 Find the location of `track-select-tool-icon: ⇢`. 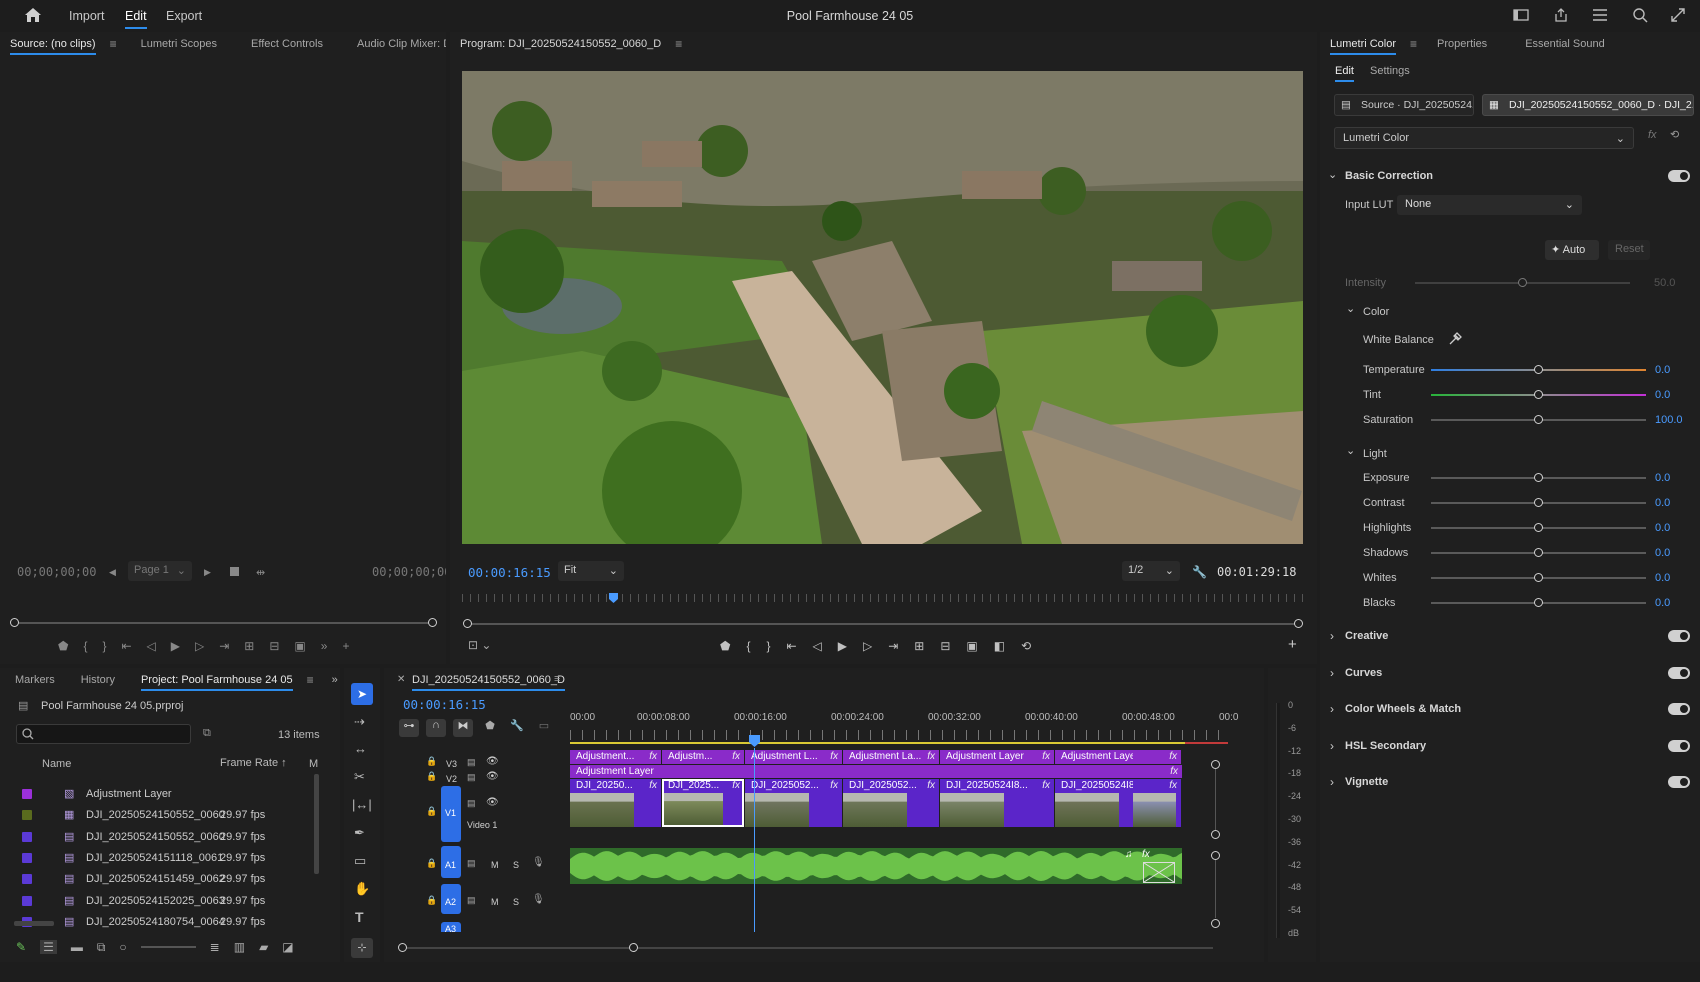

track-select-tool-icon: ⇢ is located at coordinates (359, 722).